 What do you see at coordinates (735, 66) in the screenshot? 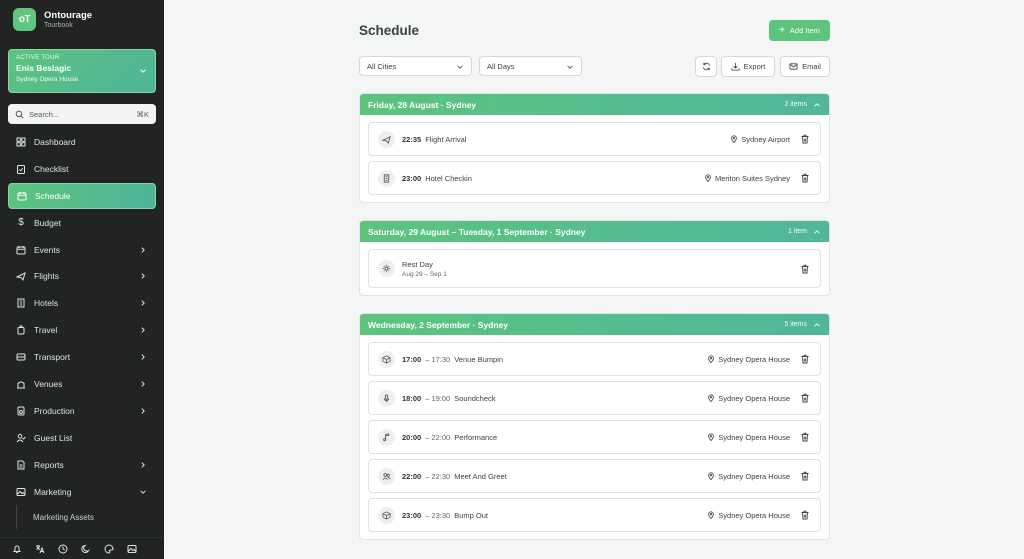
I see `download-icon` at bounding box center [735, 66].